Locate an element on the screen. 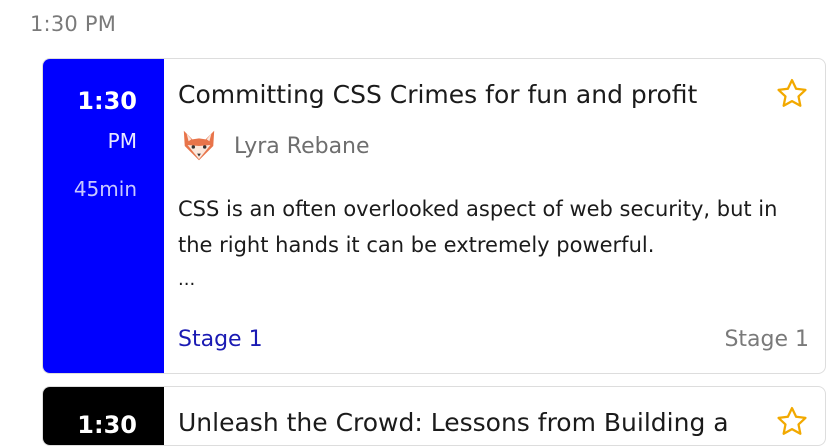 The height and width of the screenshot is (446, 840). speaker-name: Lyra Rebane is located at coordinates (302, 146).